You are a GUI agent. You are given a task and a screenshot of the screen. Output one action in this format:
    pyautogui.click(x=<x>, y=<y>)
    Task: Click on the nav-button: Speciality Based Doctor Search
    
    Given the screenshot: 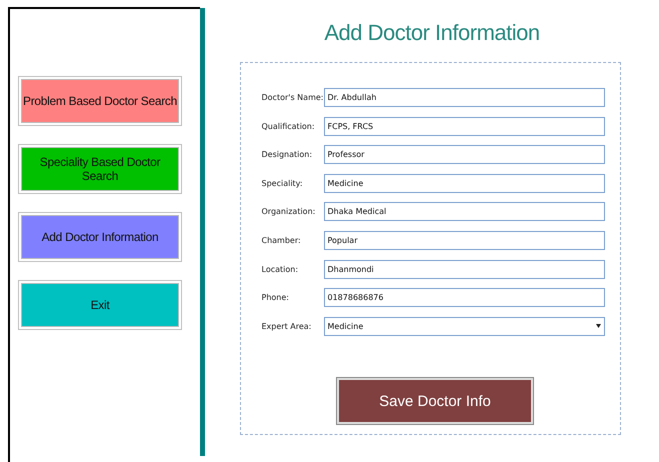 What is the action you would take?
    pyautogui.click(x=100, y=169)
    